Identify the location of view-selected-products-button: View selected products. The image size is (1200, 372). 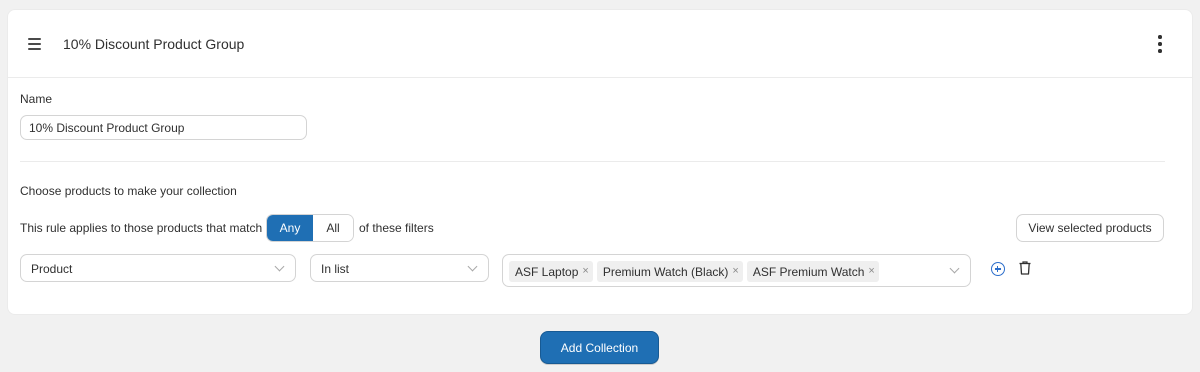
(1090, 228).